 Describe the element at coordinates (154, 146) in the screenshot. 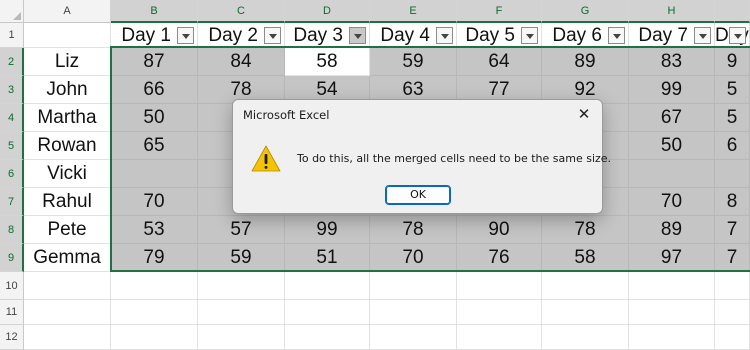

I see `value-cell: 65` at that location.